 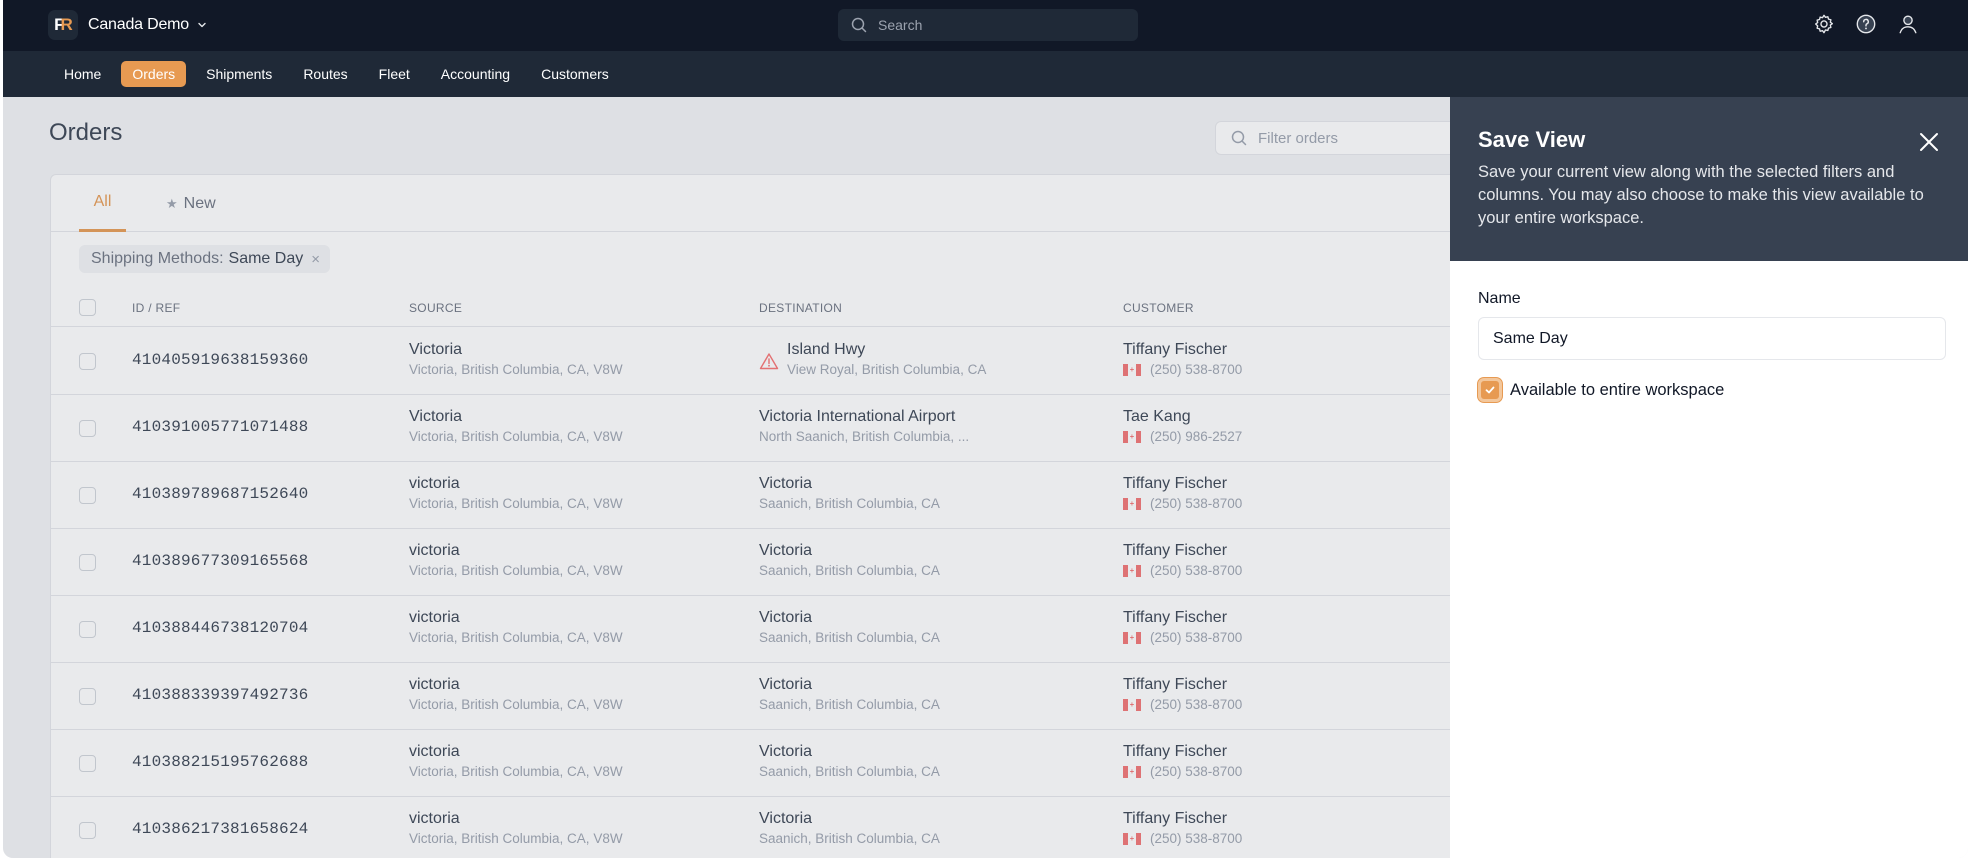 I want to click on nav-fleet: Fleet, so click(x=394, y=74).